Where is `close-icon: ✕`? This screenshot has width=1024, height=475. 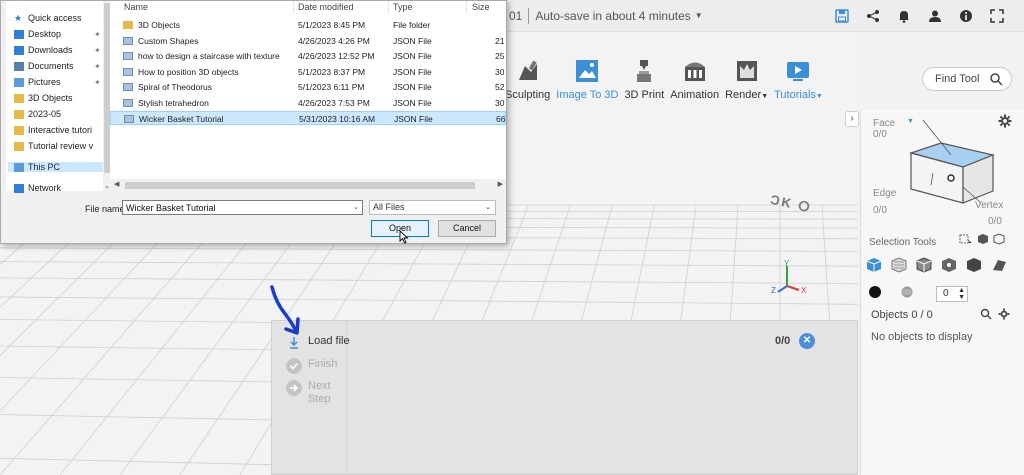
close-icon: ✕ is located at coordinates (807, 341).